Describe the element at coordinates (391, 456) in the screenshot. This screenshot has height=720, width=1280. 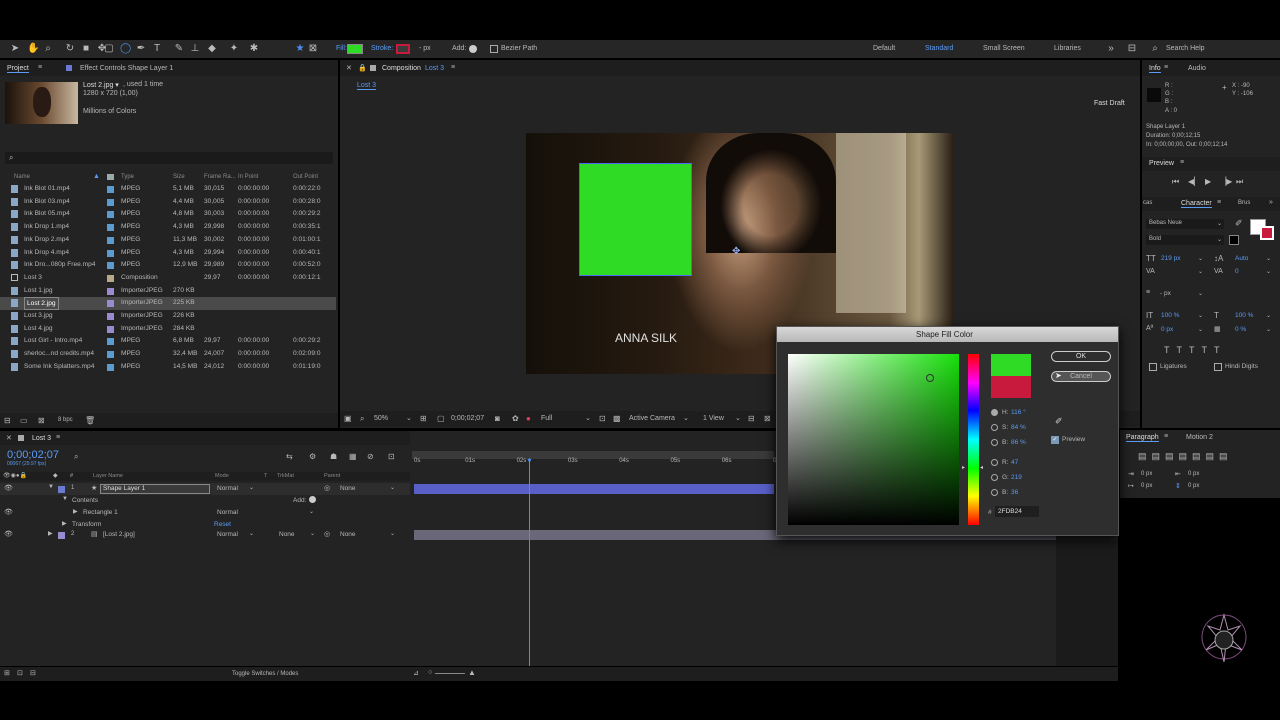
I see `graph-editor-icon: ⊡` at that location.